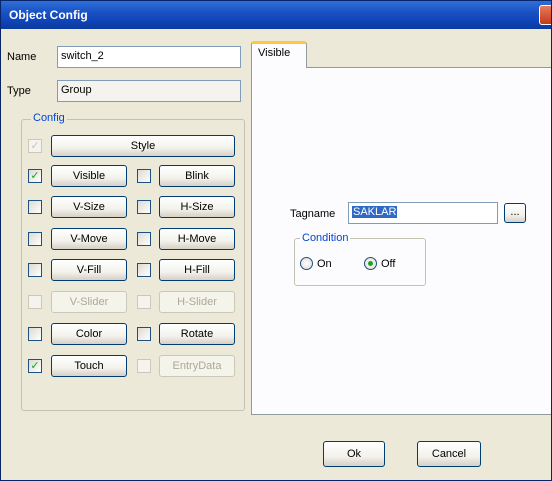 The width and height of the screenshot is (552, 481). Describe the element at coordinates (22, 57) in the screenshot. I see `name-label: Name` at that location.